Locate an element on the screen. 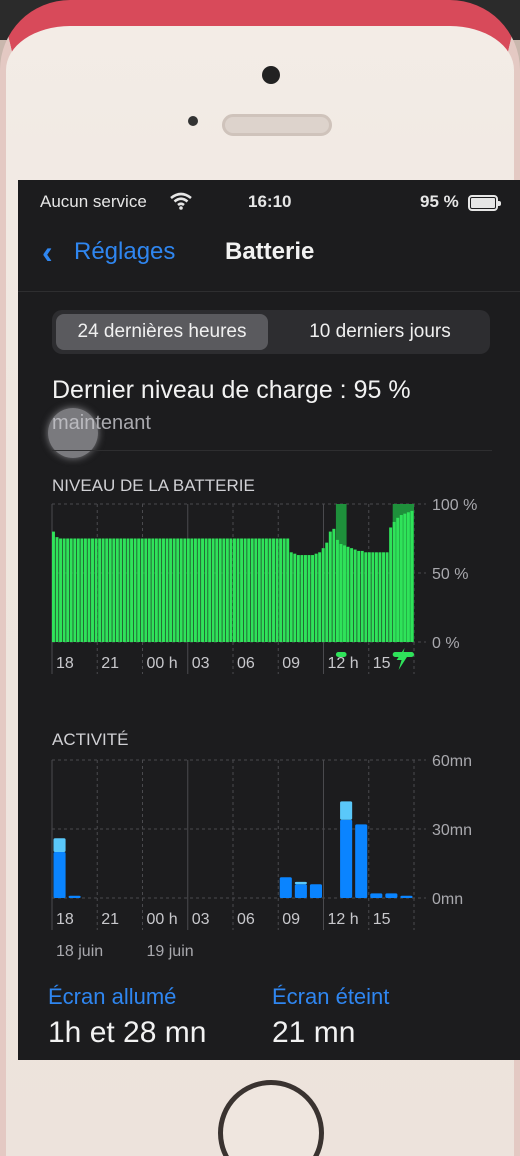 The image size is (520, 1156). segment-24h: 24 dernières heures is located at coordinates (162, 332).